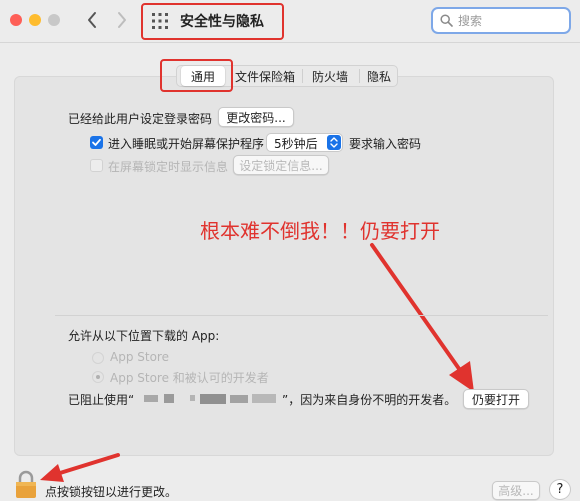 The width and height of the screenshot is (580, 501). What do you see at coordinates (80, 467) in the screenshot?
I see `annotation-arrow` at bounding box center [80, 467].